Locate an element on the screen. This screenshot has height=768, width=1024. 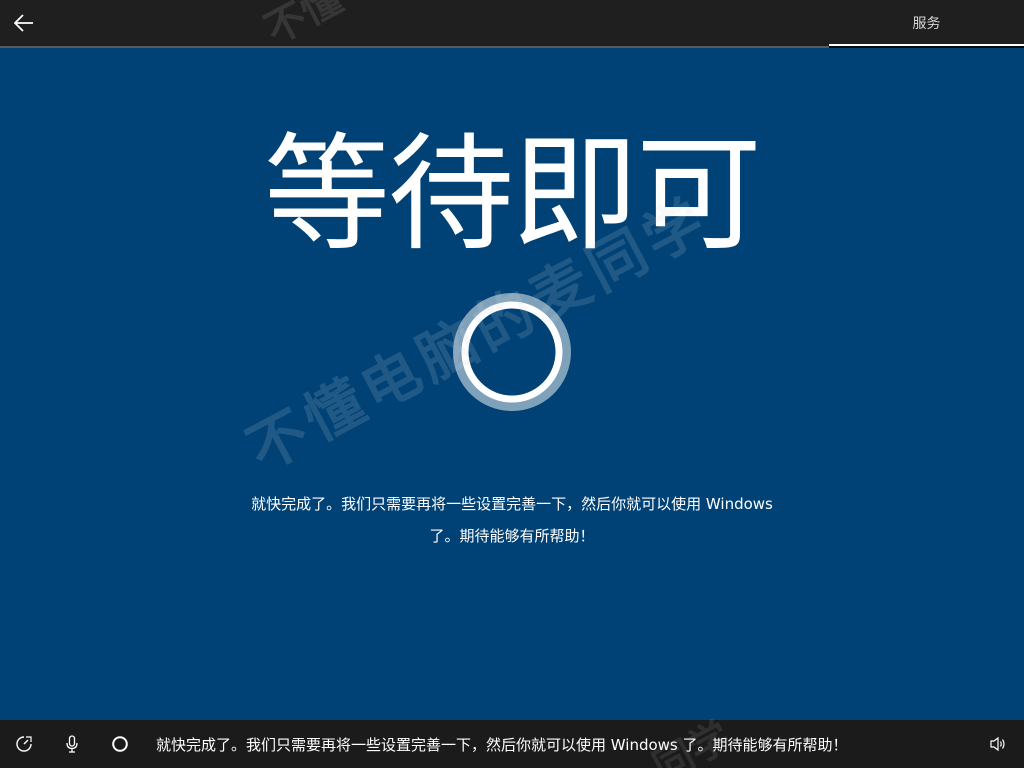
top-bar: 不懂 服务 is located at coordinates (512, 27).